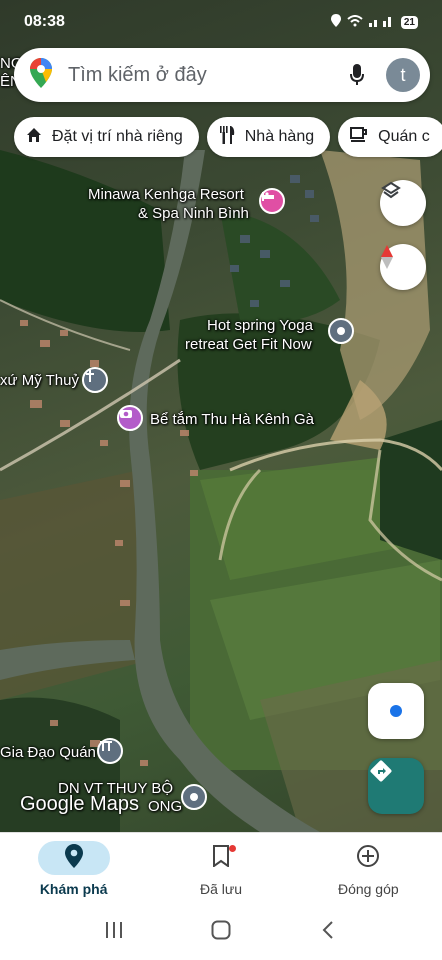  What do you see at coordinates (130, 418) in the screenshot?
I see `camera-pin-icon` at bounding box center [130, 418].